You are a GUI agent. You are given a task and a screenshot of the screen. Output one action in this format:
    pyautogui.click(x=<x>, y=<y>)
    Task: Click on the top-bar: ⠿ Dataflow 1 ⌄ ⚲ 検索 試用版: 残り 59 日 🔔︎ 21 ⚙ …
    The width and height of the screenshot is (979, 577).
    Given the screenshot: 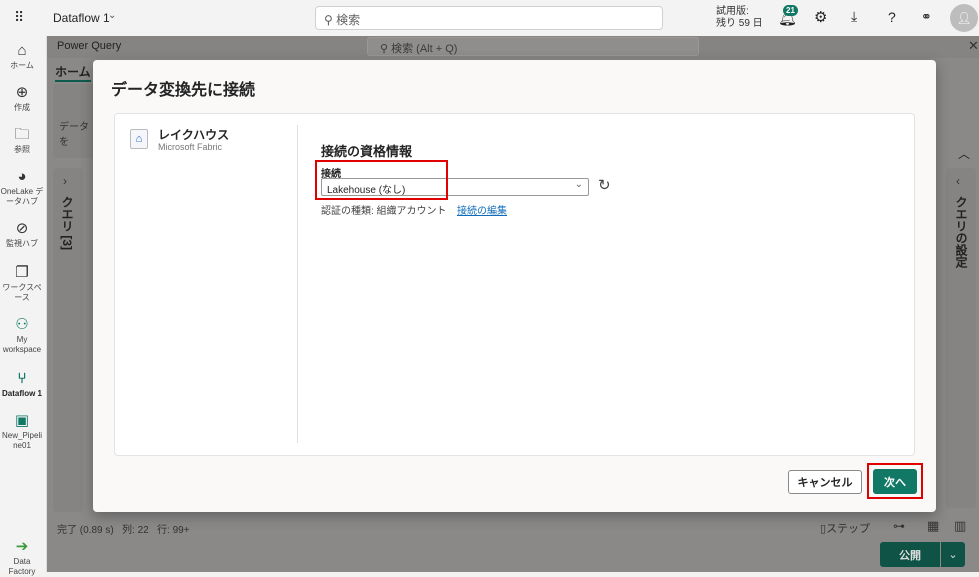 What is the action you would take?
    pyautogui.click(x=489, y=18)
    